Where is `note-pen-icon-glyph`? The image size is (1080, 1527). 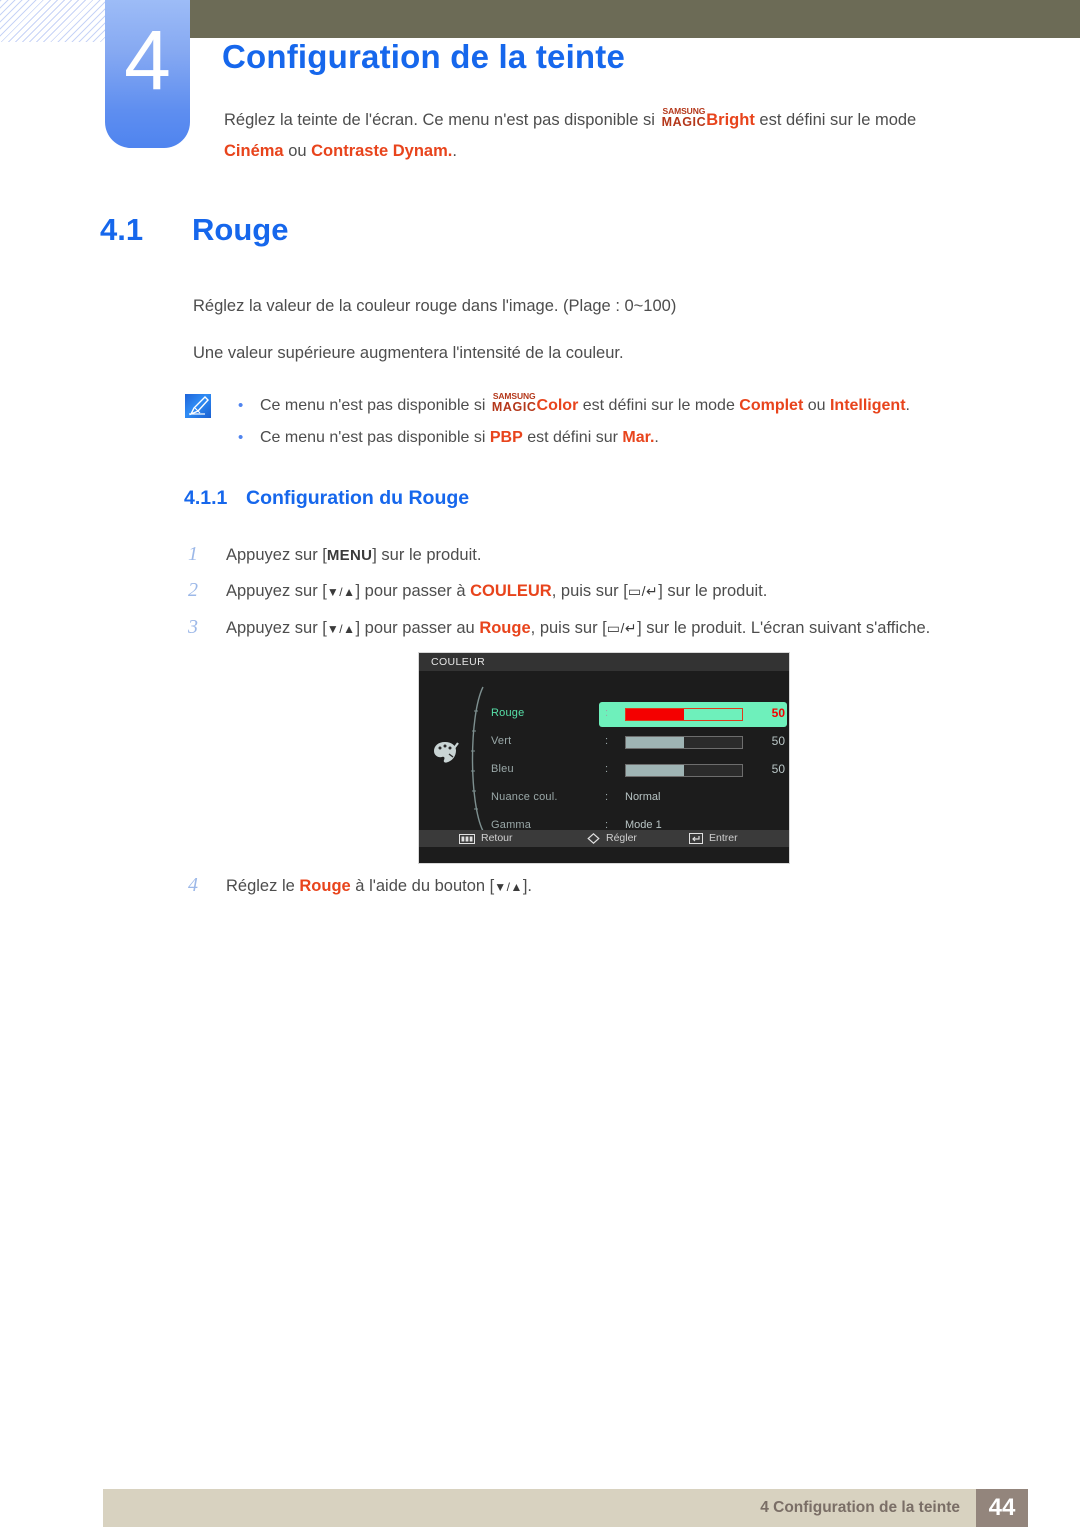 note-pen-icon-glyph is located at coordinates (199, 406).